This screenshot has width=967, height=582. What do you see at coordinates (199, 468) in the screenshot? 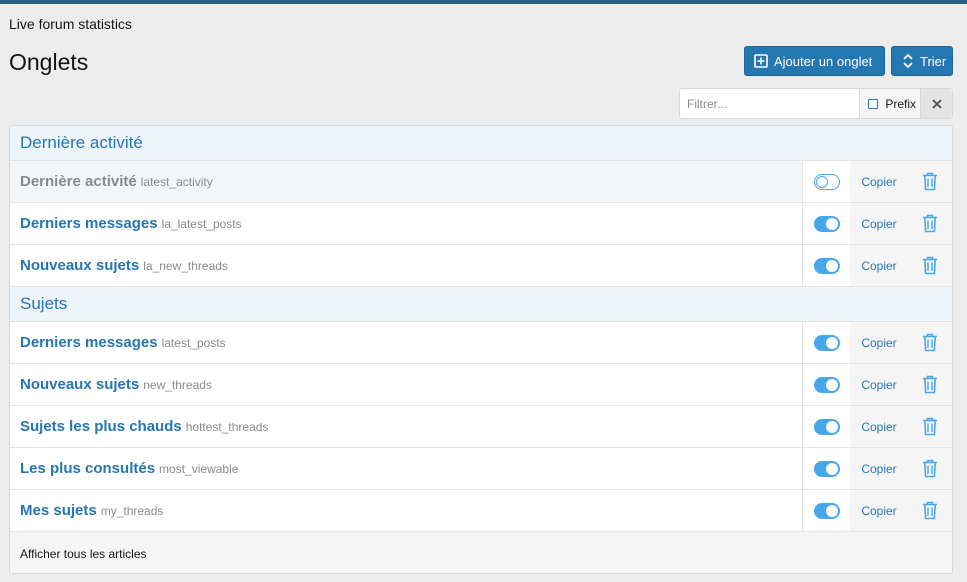
I see `row-key: most_viewable` at bounding box center [199, 468].